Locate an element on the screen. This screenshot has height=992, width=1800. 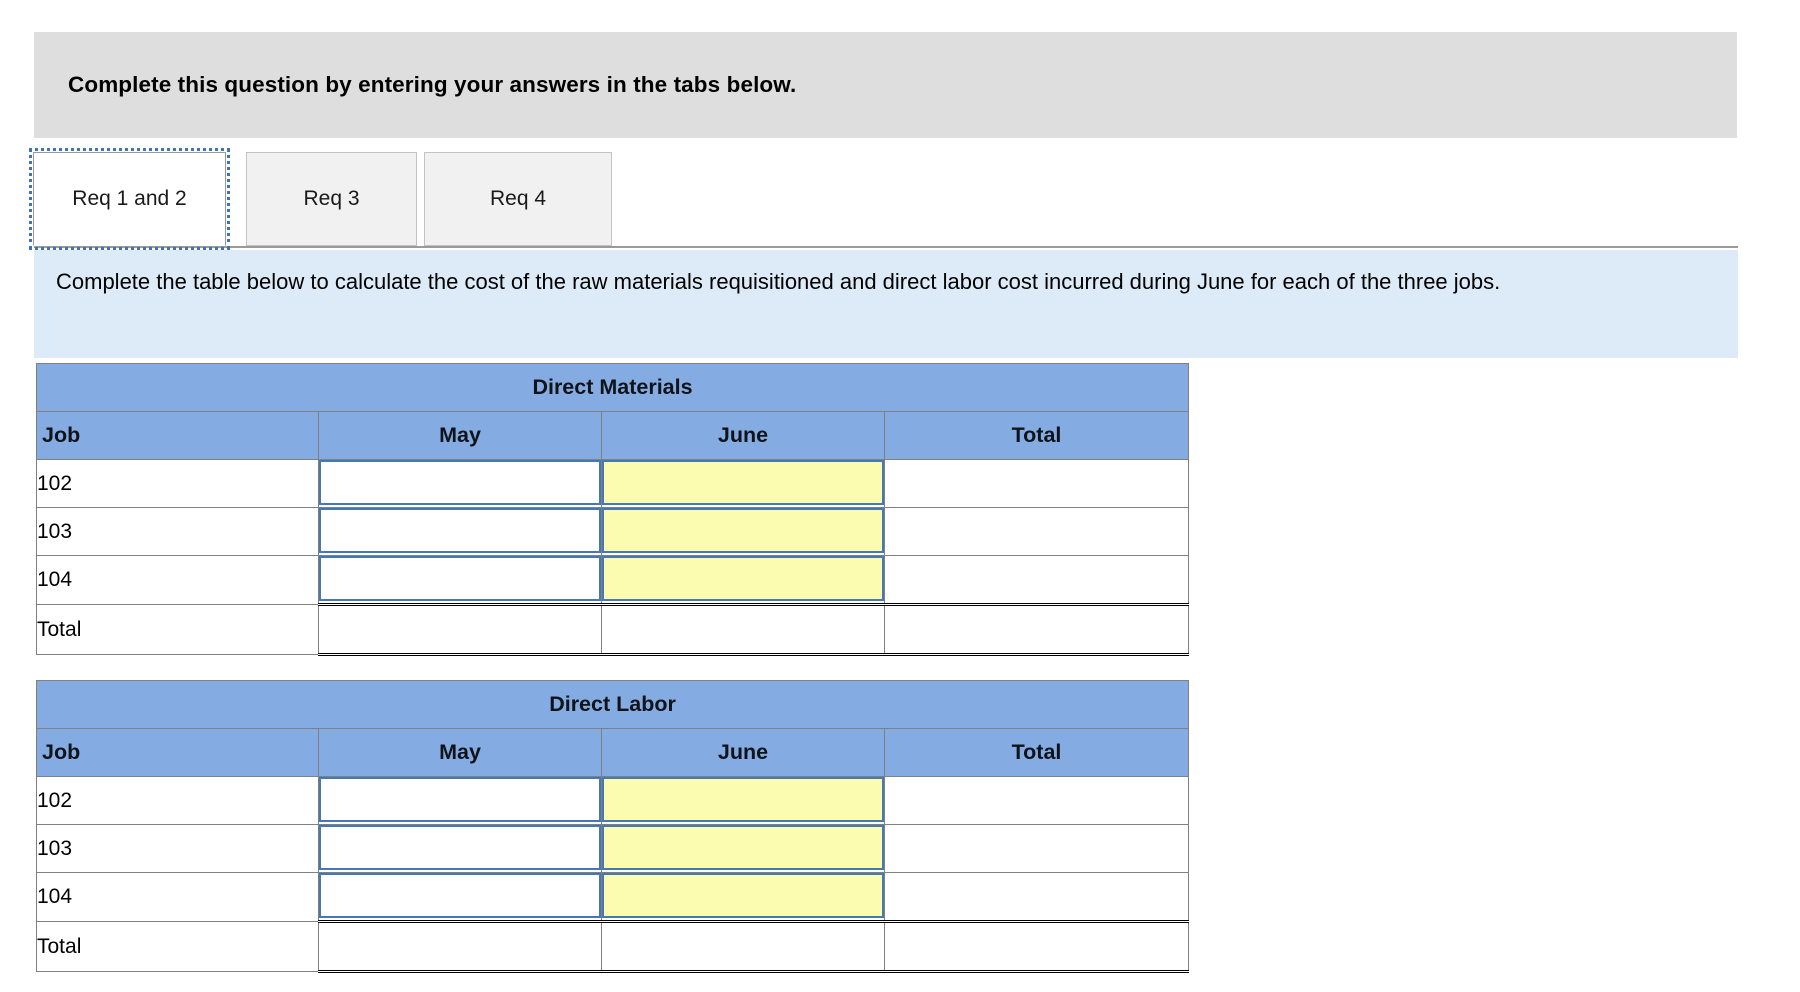
dm-total-may is located at coordinates (460, 629).